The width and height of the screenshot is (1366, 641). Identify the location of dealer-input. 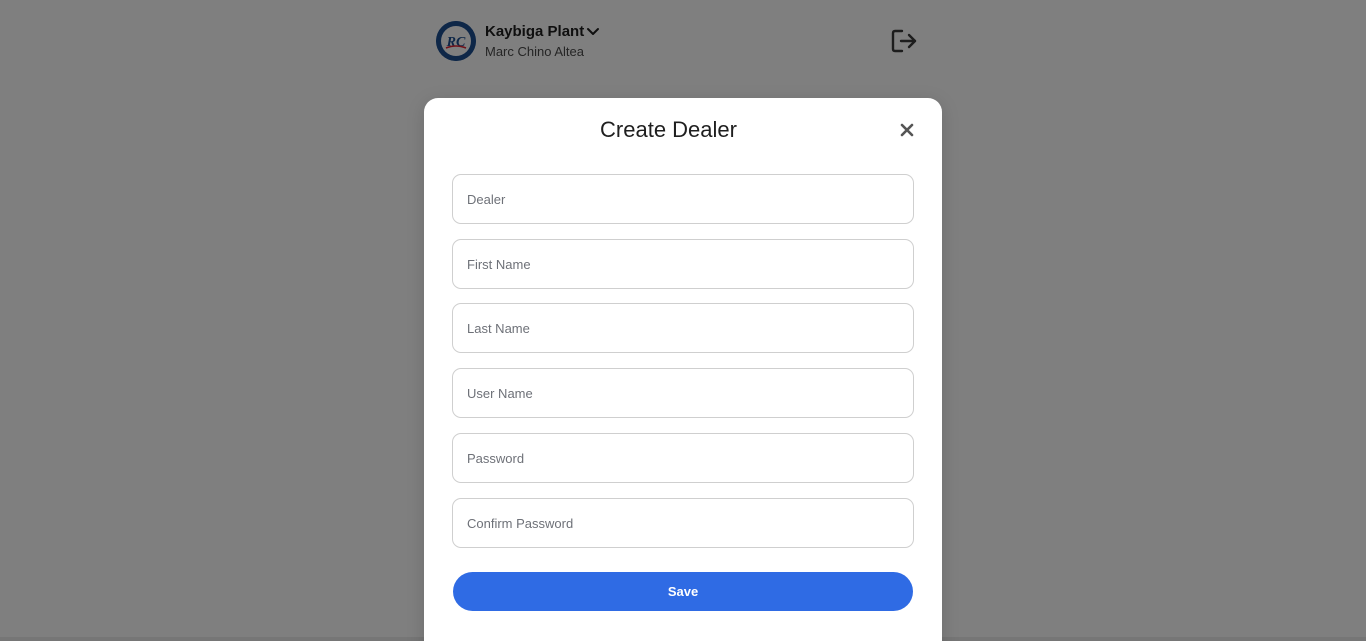
(683, 199).